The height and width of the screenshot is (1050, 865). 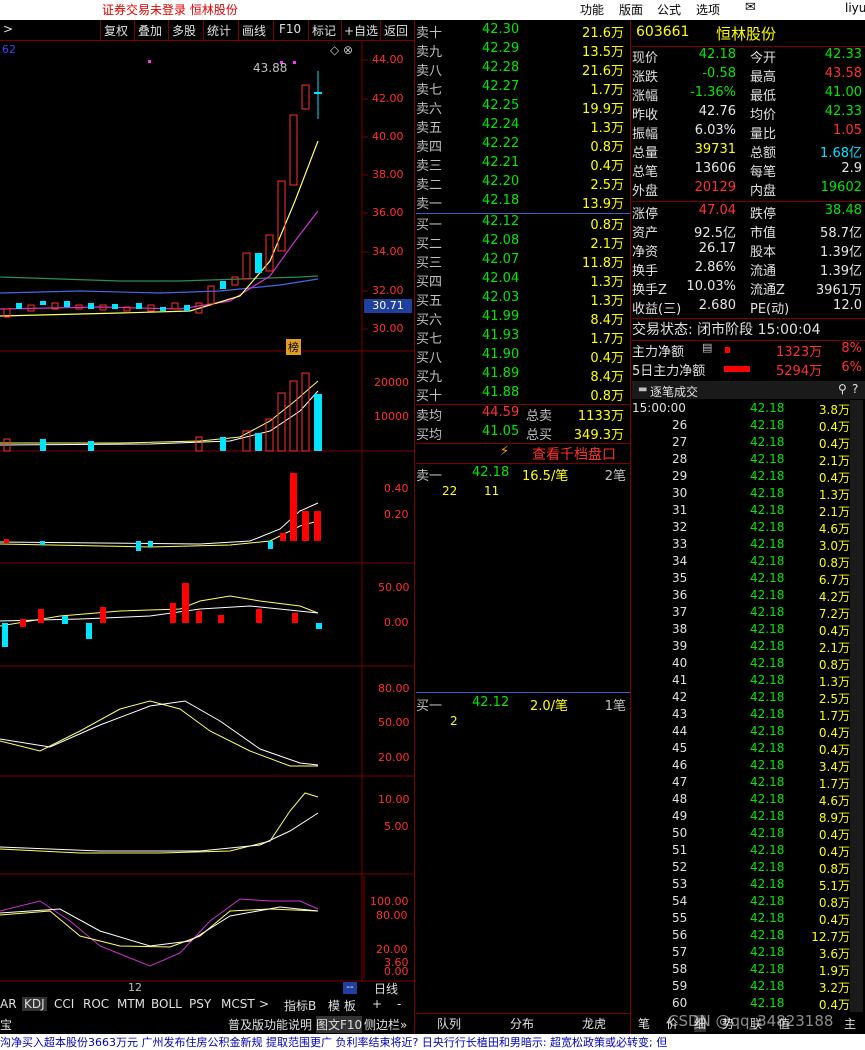 What do you see at coordinates (748, 766) in the screenshot?
I see `tick-row: 46 42.18 3.4万` at bounding box center [748, 766].